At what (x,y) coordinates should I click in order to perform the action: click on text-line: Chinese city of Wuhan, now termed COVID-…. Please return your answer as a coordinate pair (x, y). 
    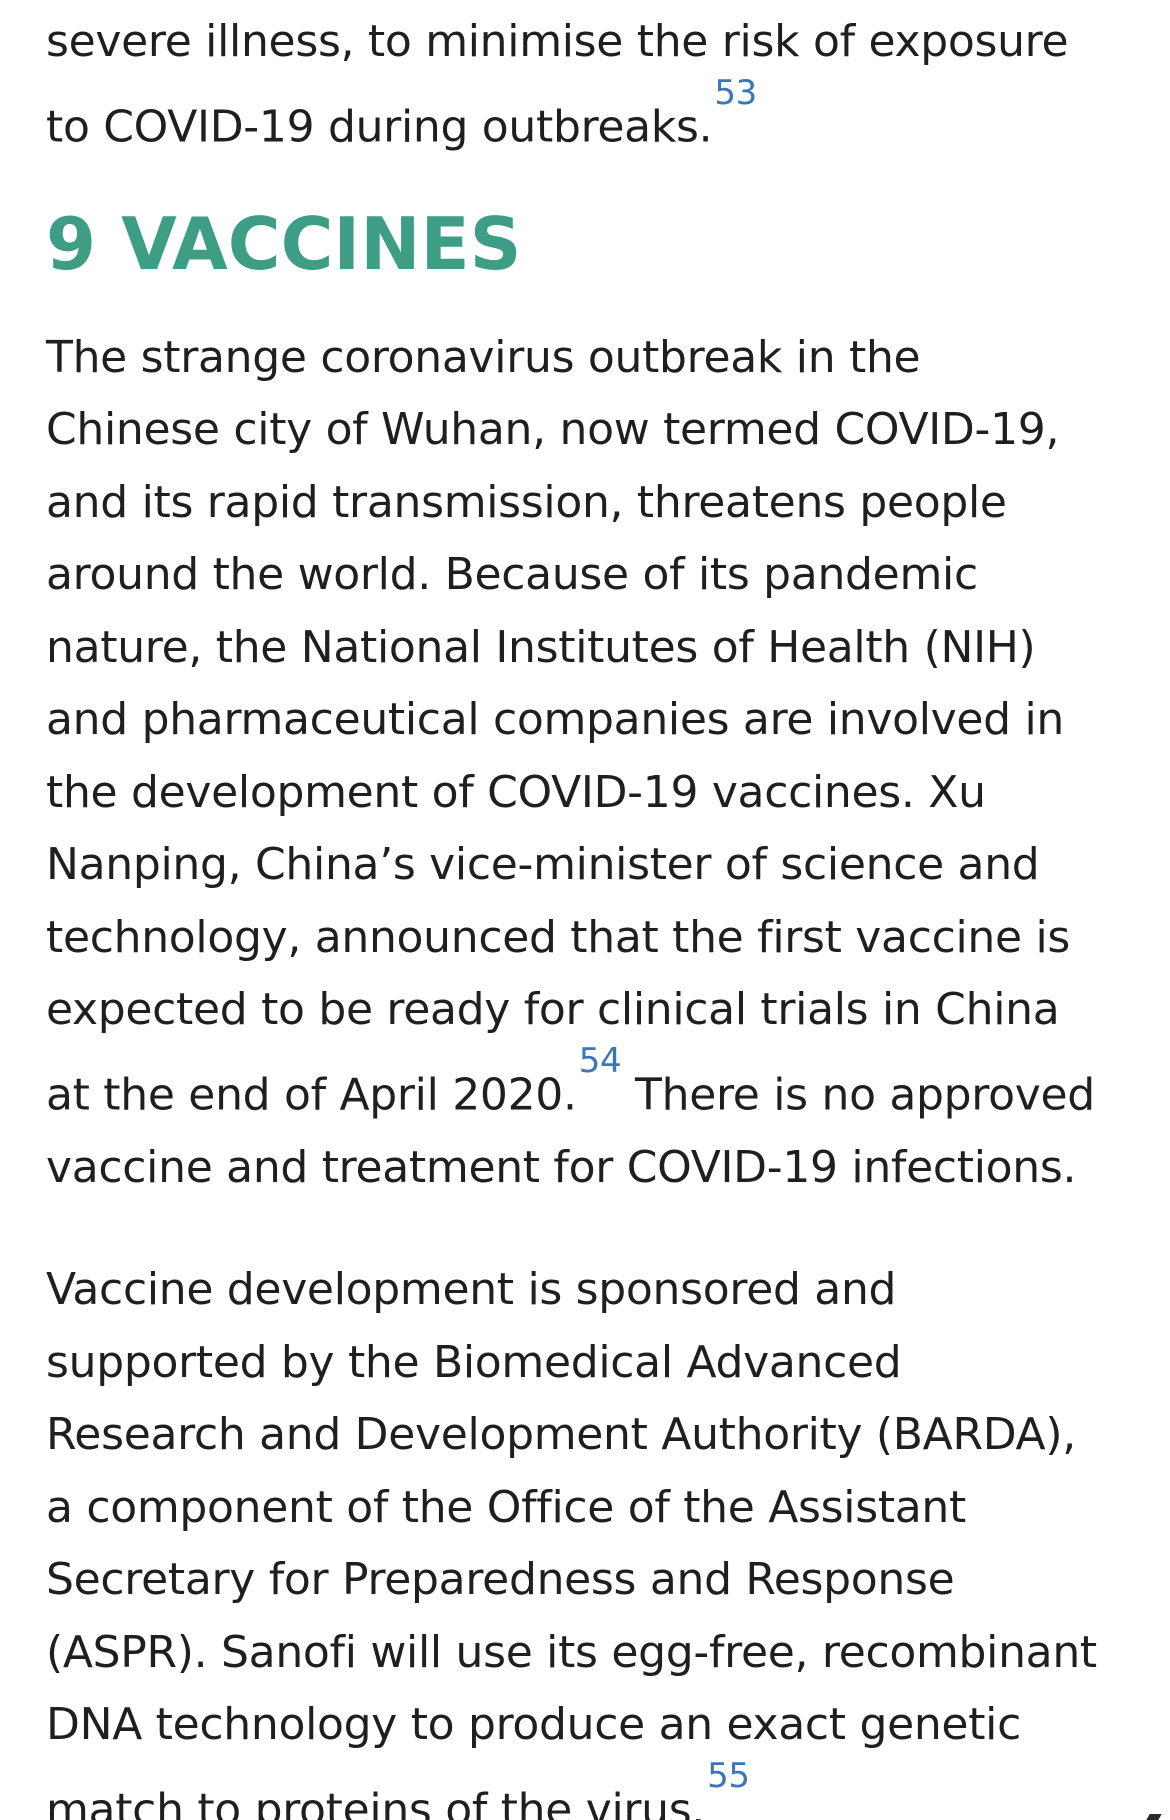
    Looking at the image, I should click on (553, 430).